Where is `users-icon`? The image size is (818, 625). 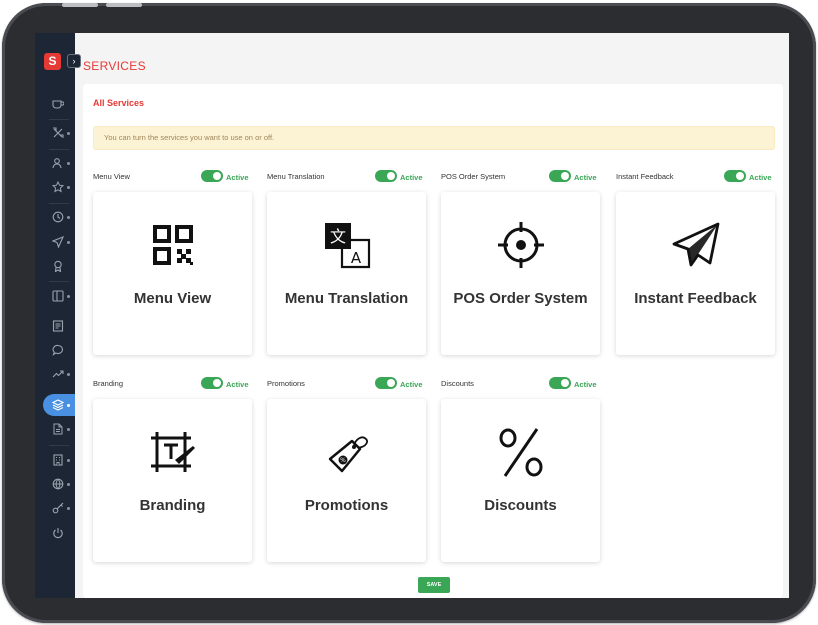 users-icon is located at coordinates (57, 163).